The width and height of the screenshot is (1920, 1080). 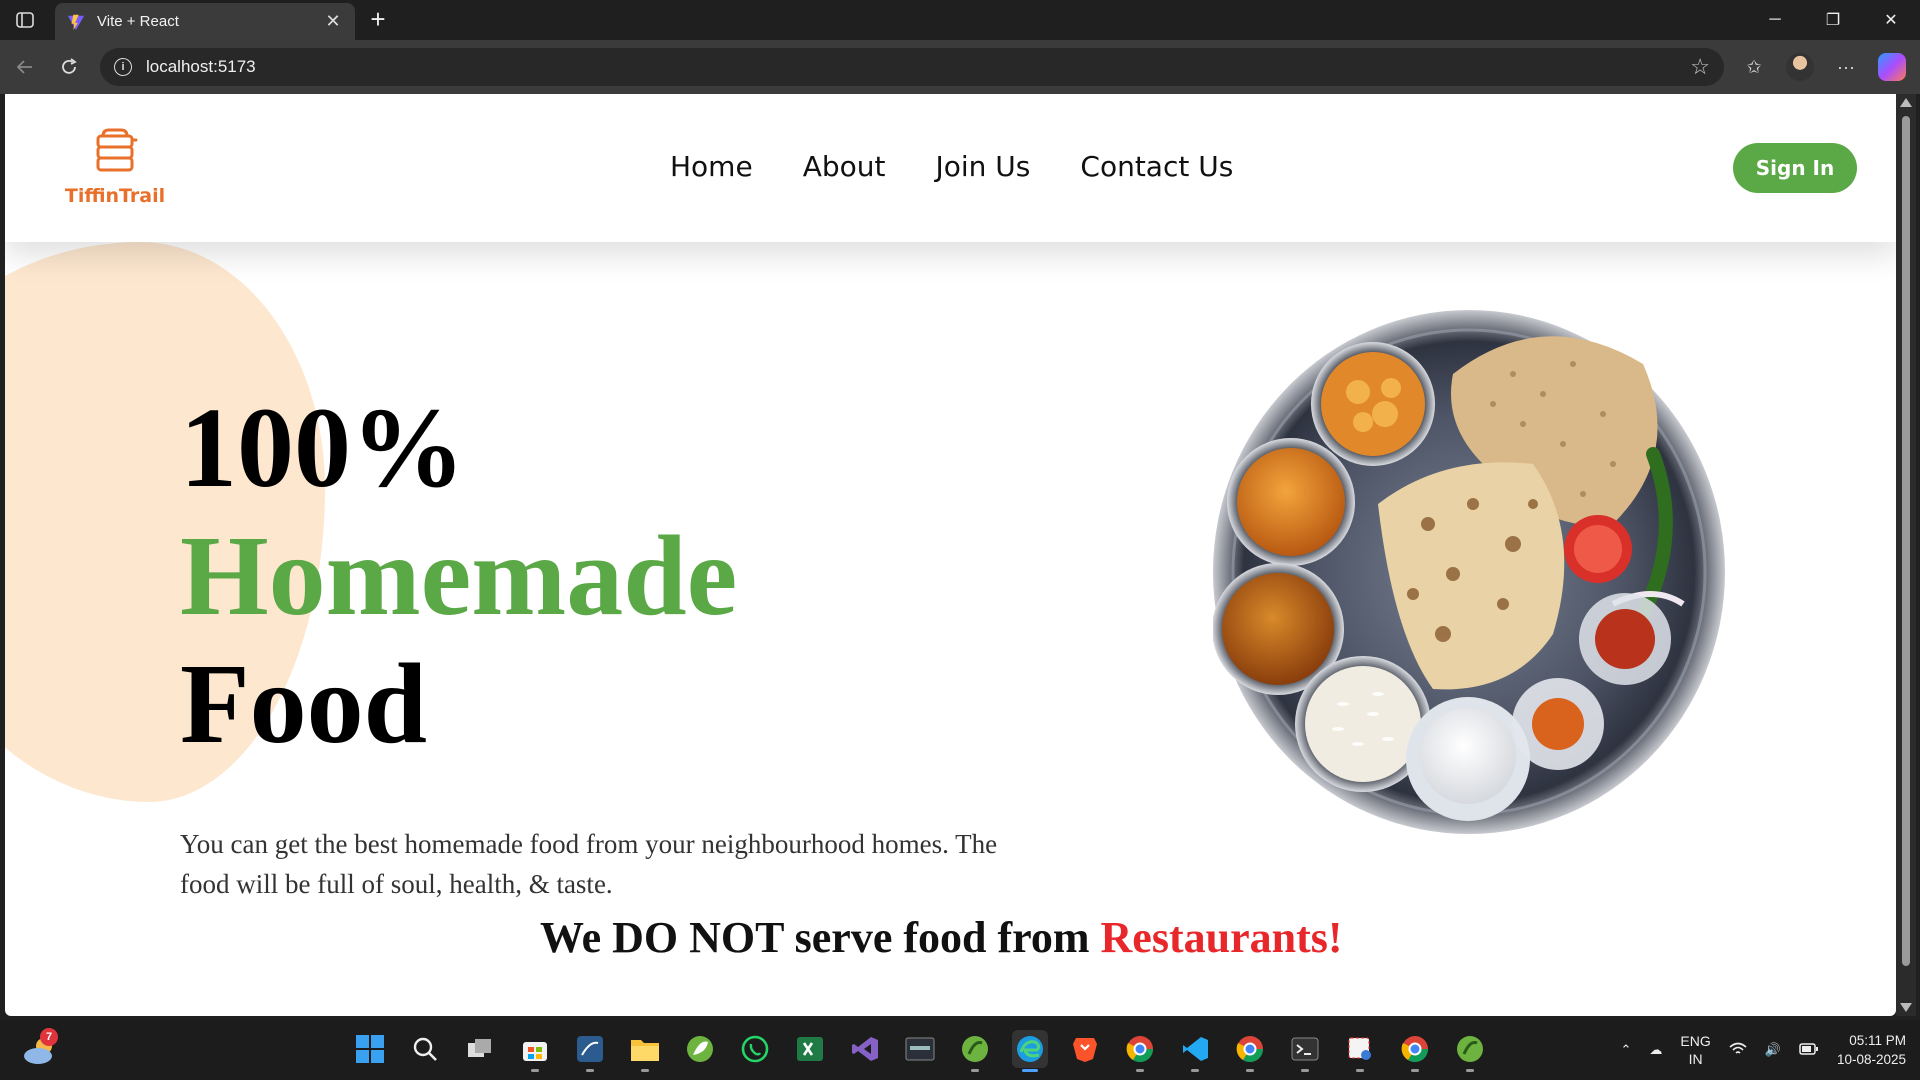 What do you see at coordinates (1156, 166) in the screenshot?
I see `nav-contact-us: Contact Us` at bounding box center [1156, 166].